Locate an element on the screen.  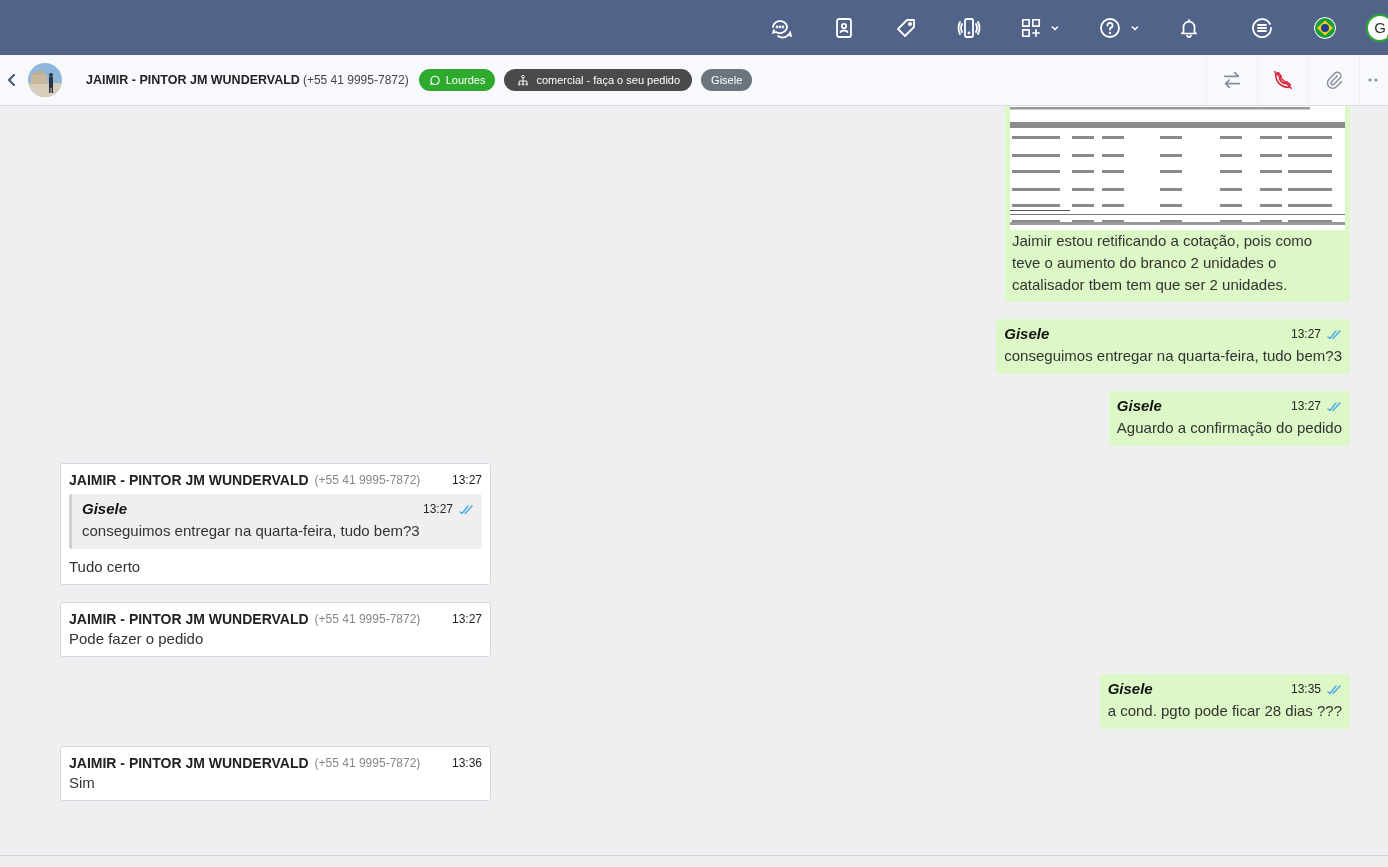
whatsapp-icon is located at coordinates (434, 80).